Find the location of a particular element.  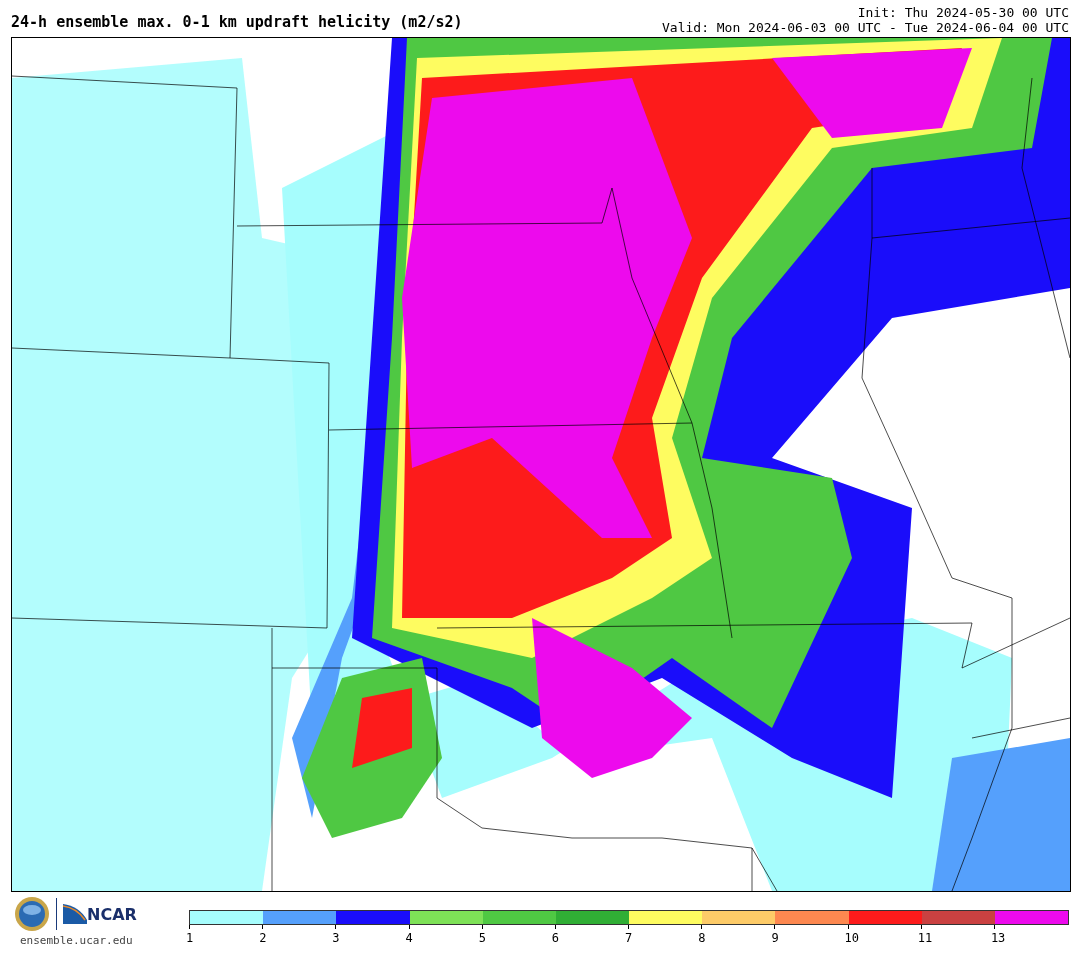

scale-label: 6 is located at coordinates (555, 938).